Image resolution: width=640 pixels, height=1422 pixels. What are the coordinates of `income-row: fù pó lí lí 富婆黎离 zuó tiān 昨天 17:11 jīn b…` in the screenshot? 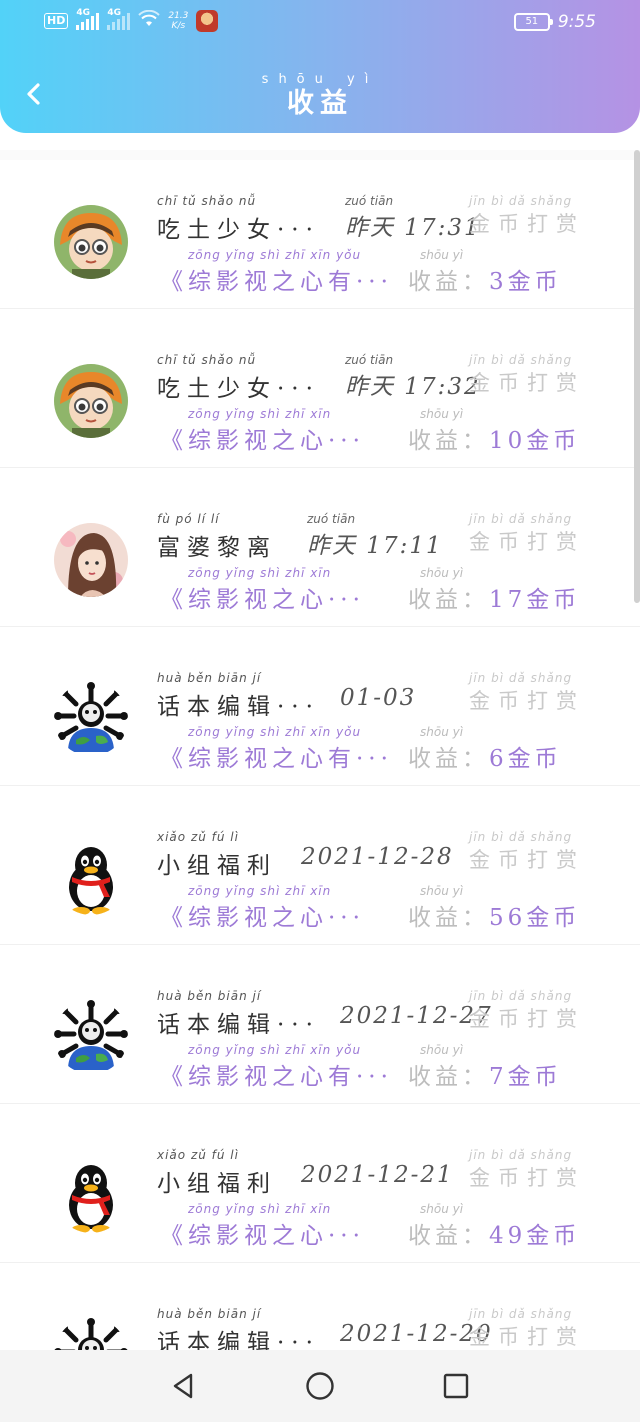 It's located at (320, 547).